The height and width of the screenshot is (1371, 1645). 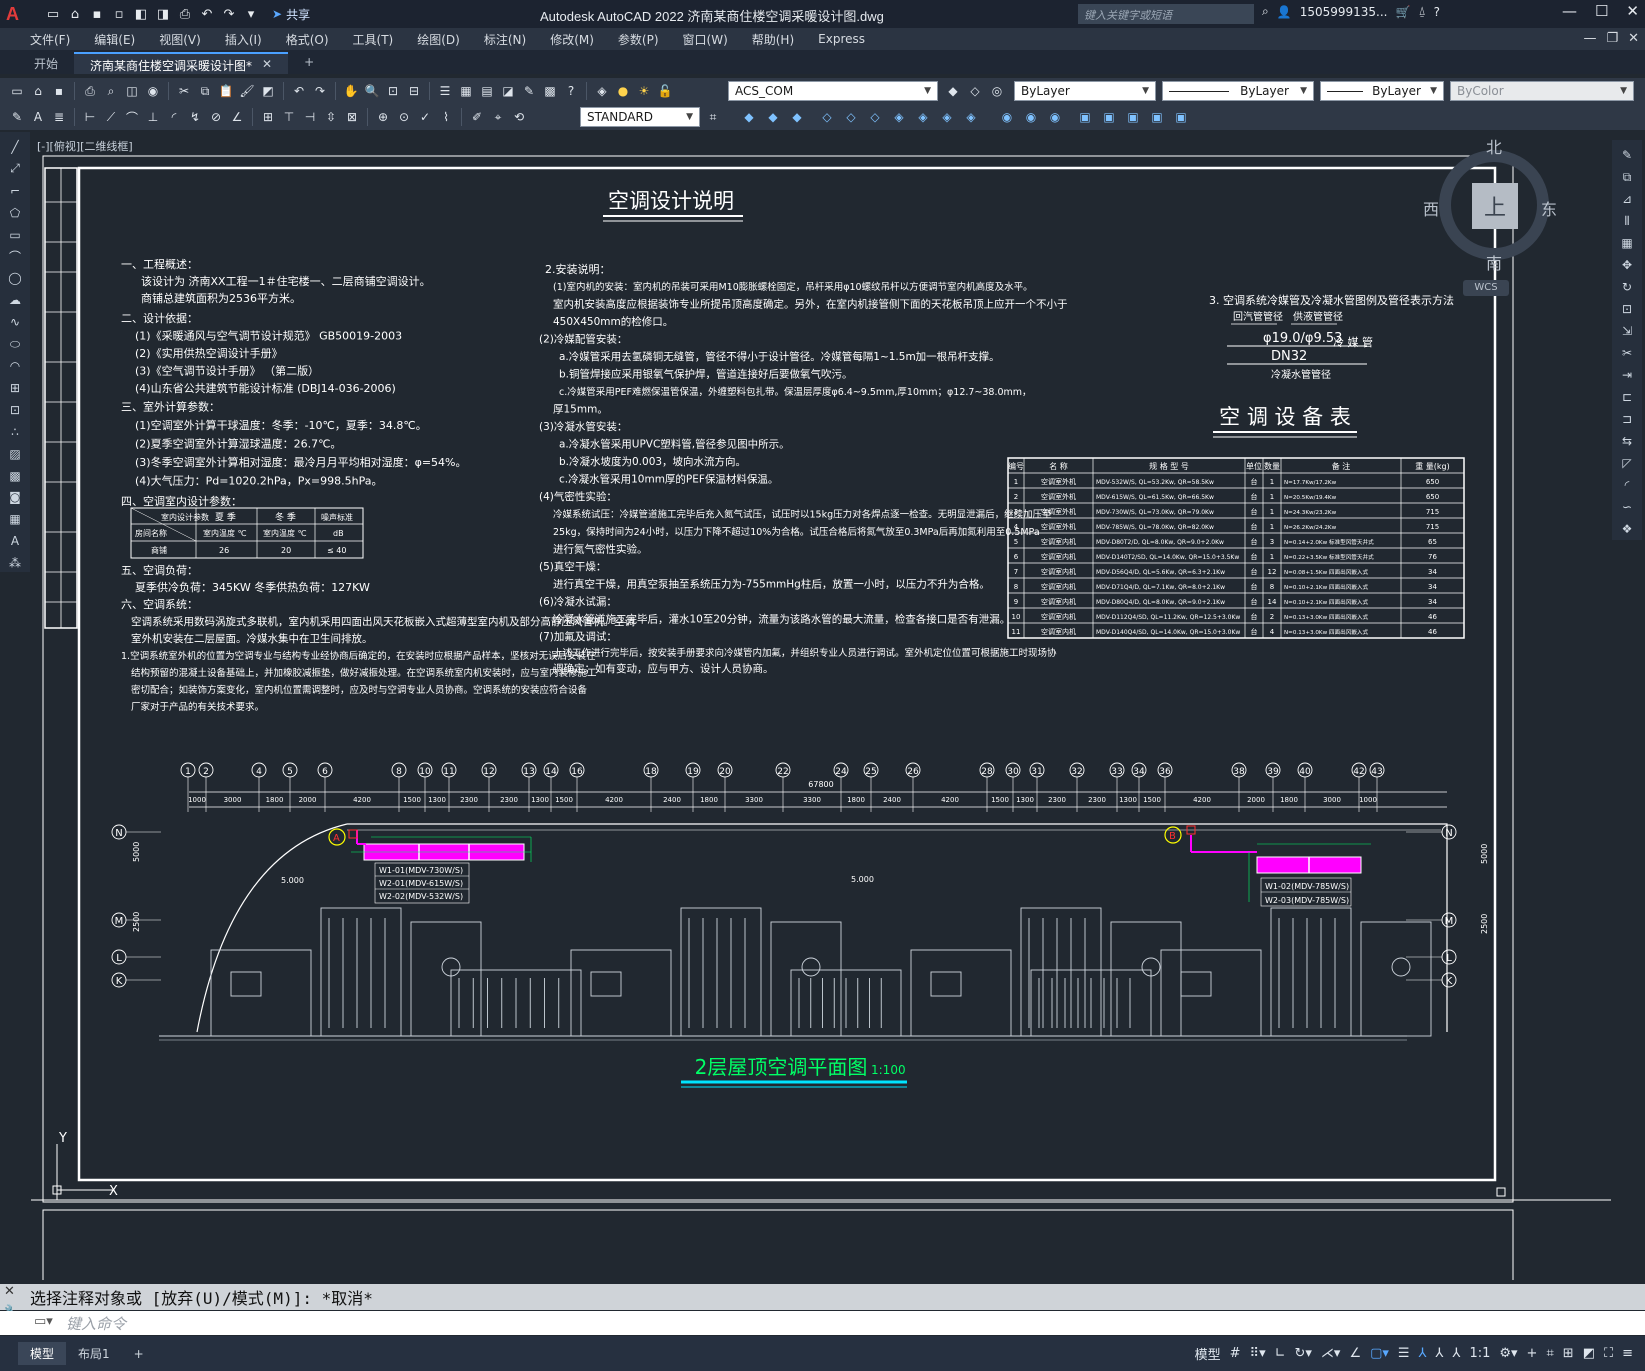 What do you see at coordinates (487, 91) in the screenshot?
I see `tool-palettes-icon: ▤` at bounding box center [487, 91].